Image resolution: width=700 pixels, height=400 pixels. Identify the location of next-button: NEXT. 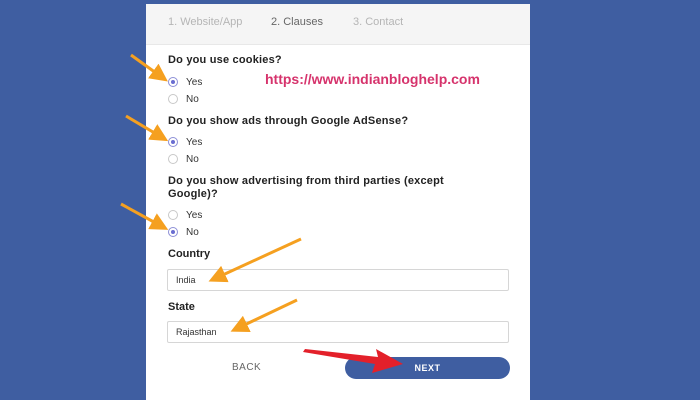
(427, 368).